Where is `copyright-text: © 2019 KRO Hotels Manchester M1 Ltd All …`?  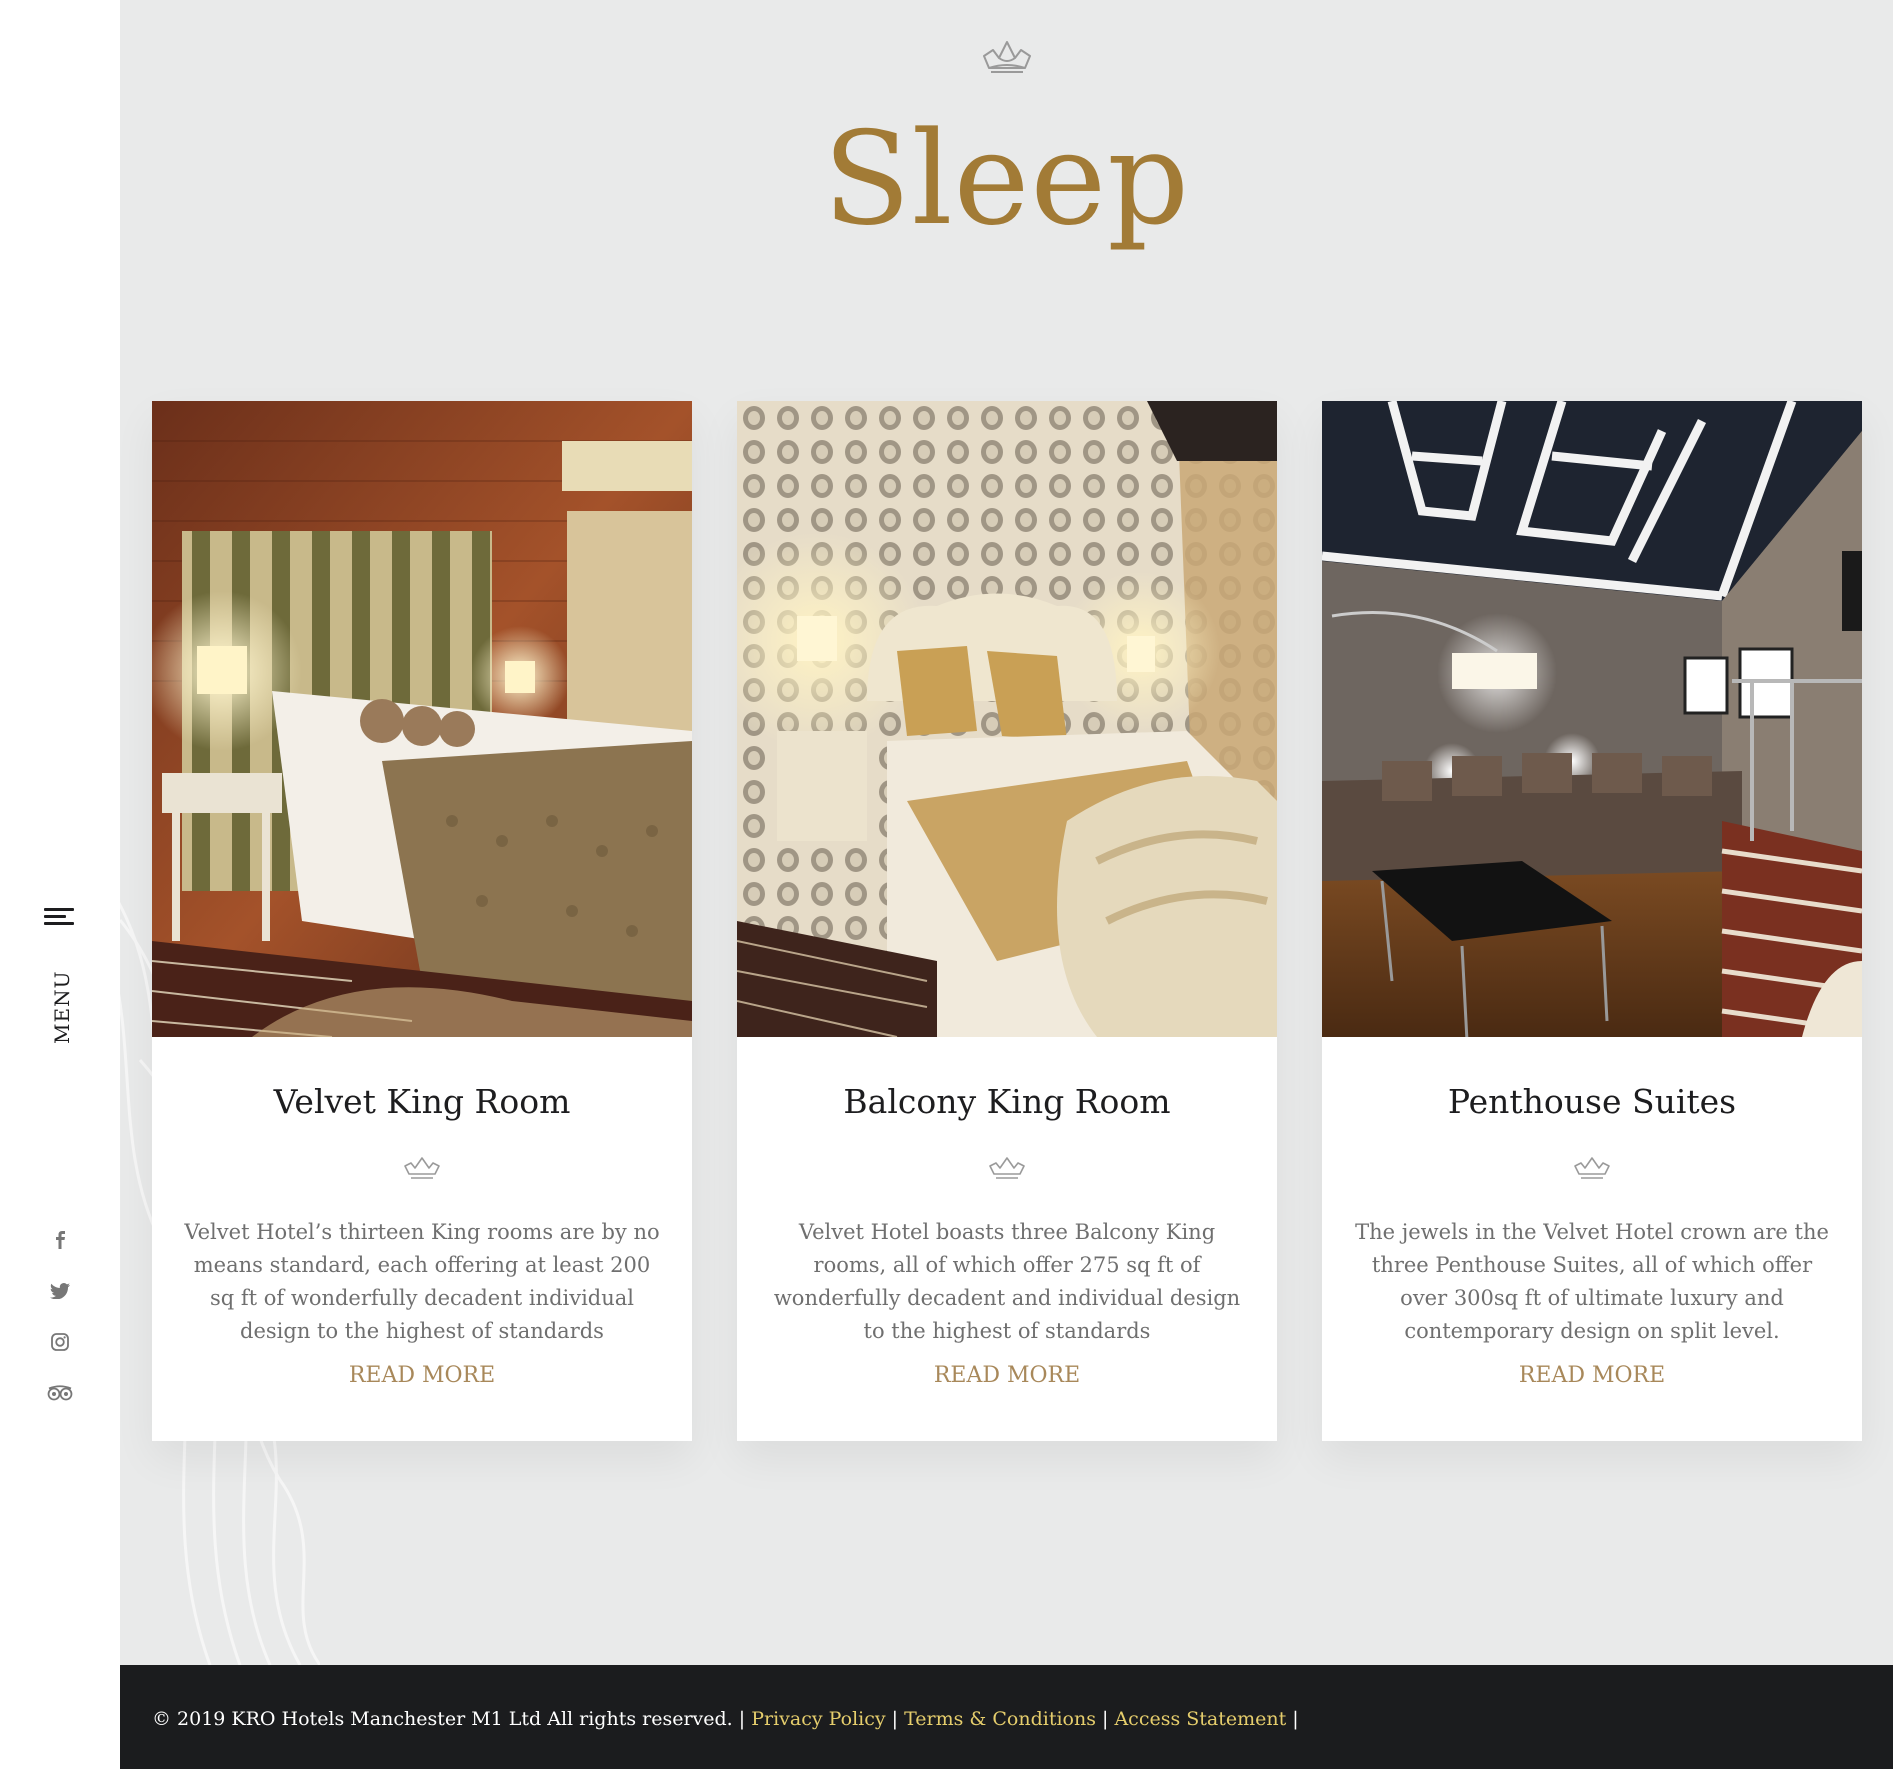 copyright-text: © 2019 KRO Hotels Manchester M1 Ltd All … is located at coordinates (442, 1719).